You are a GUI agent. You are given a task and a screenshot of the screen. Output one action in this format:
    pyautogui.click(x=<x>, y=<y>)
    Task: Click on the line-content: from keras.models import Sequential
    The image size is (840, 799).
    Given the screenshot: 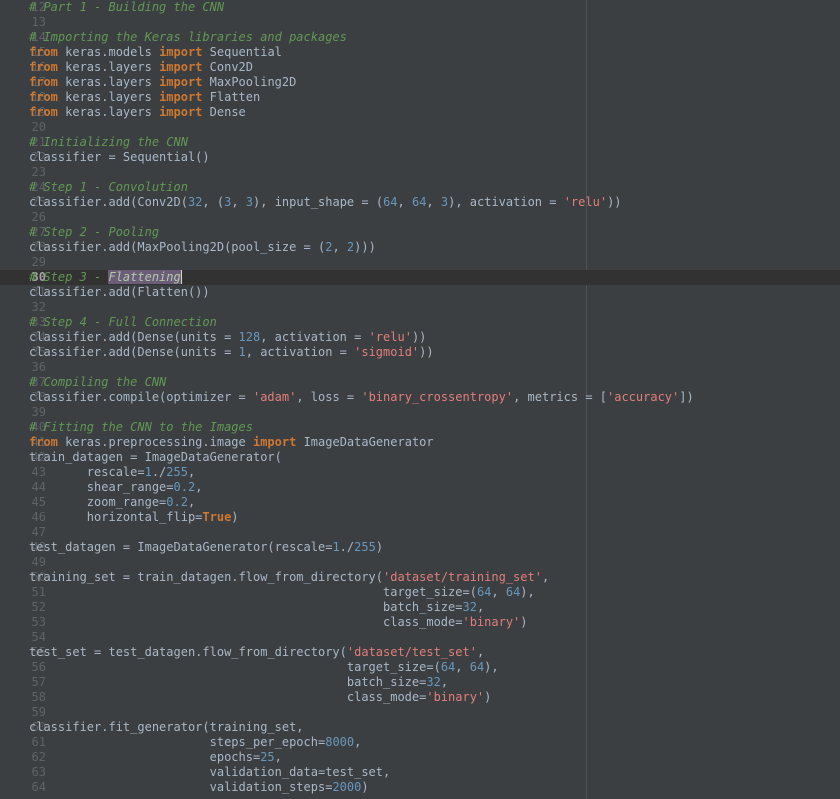 What is the action you would take?
    pyautogui.click(x=155, y=52)
    